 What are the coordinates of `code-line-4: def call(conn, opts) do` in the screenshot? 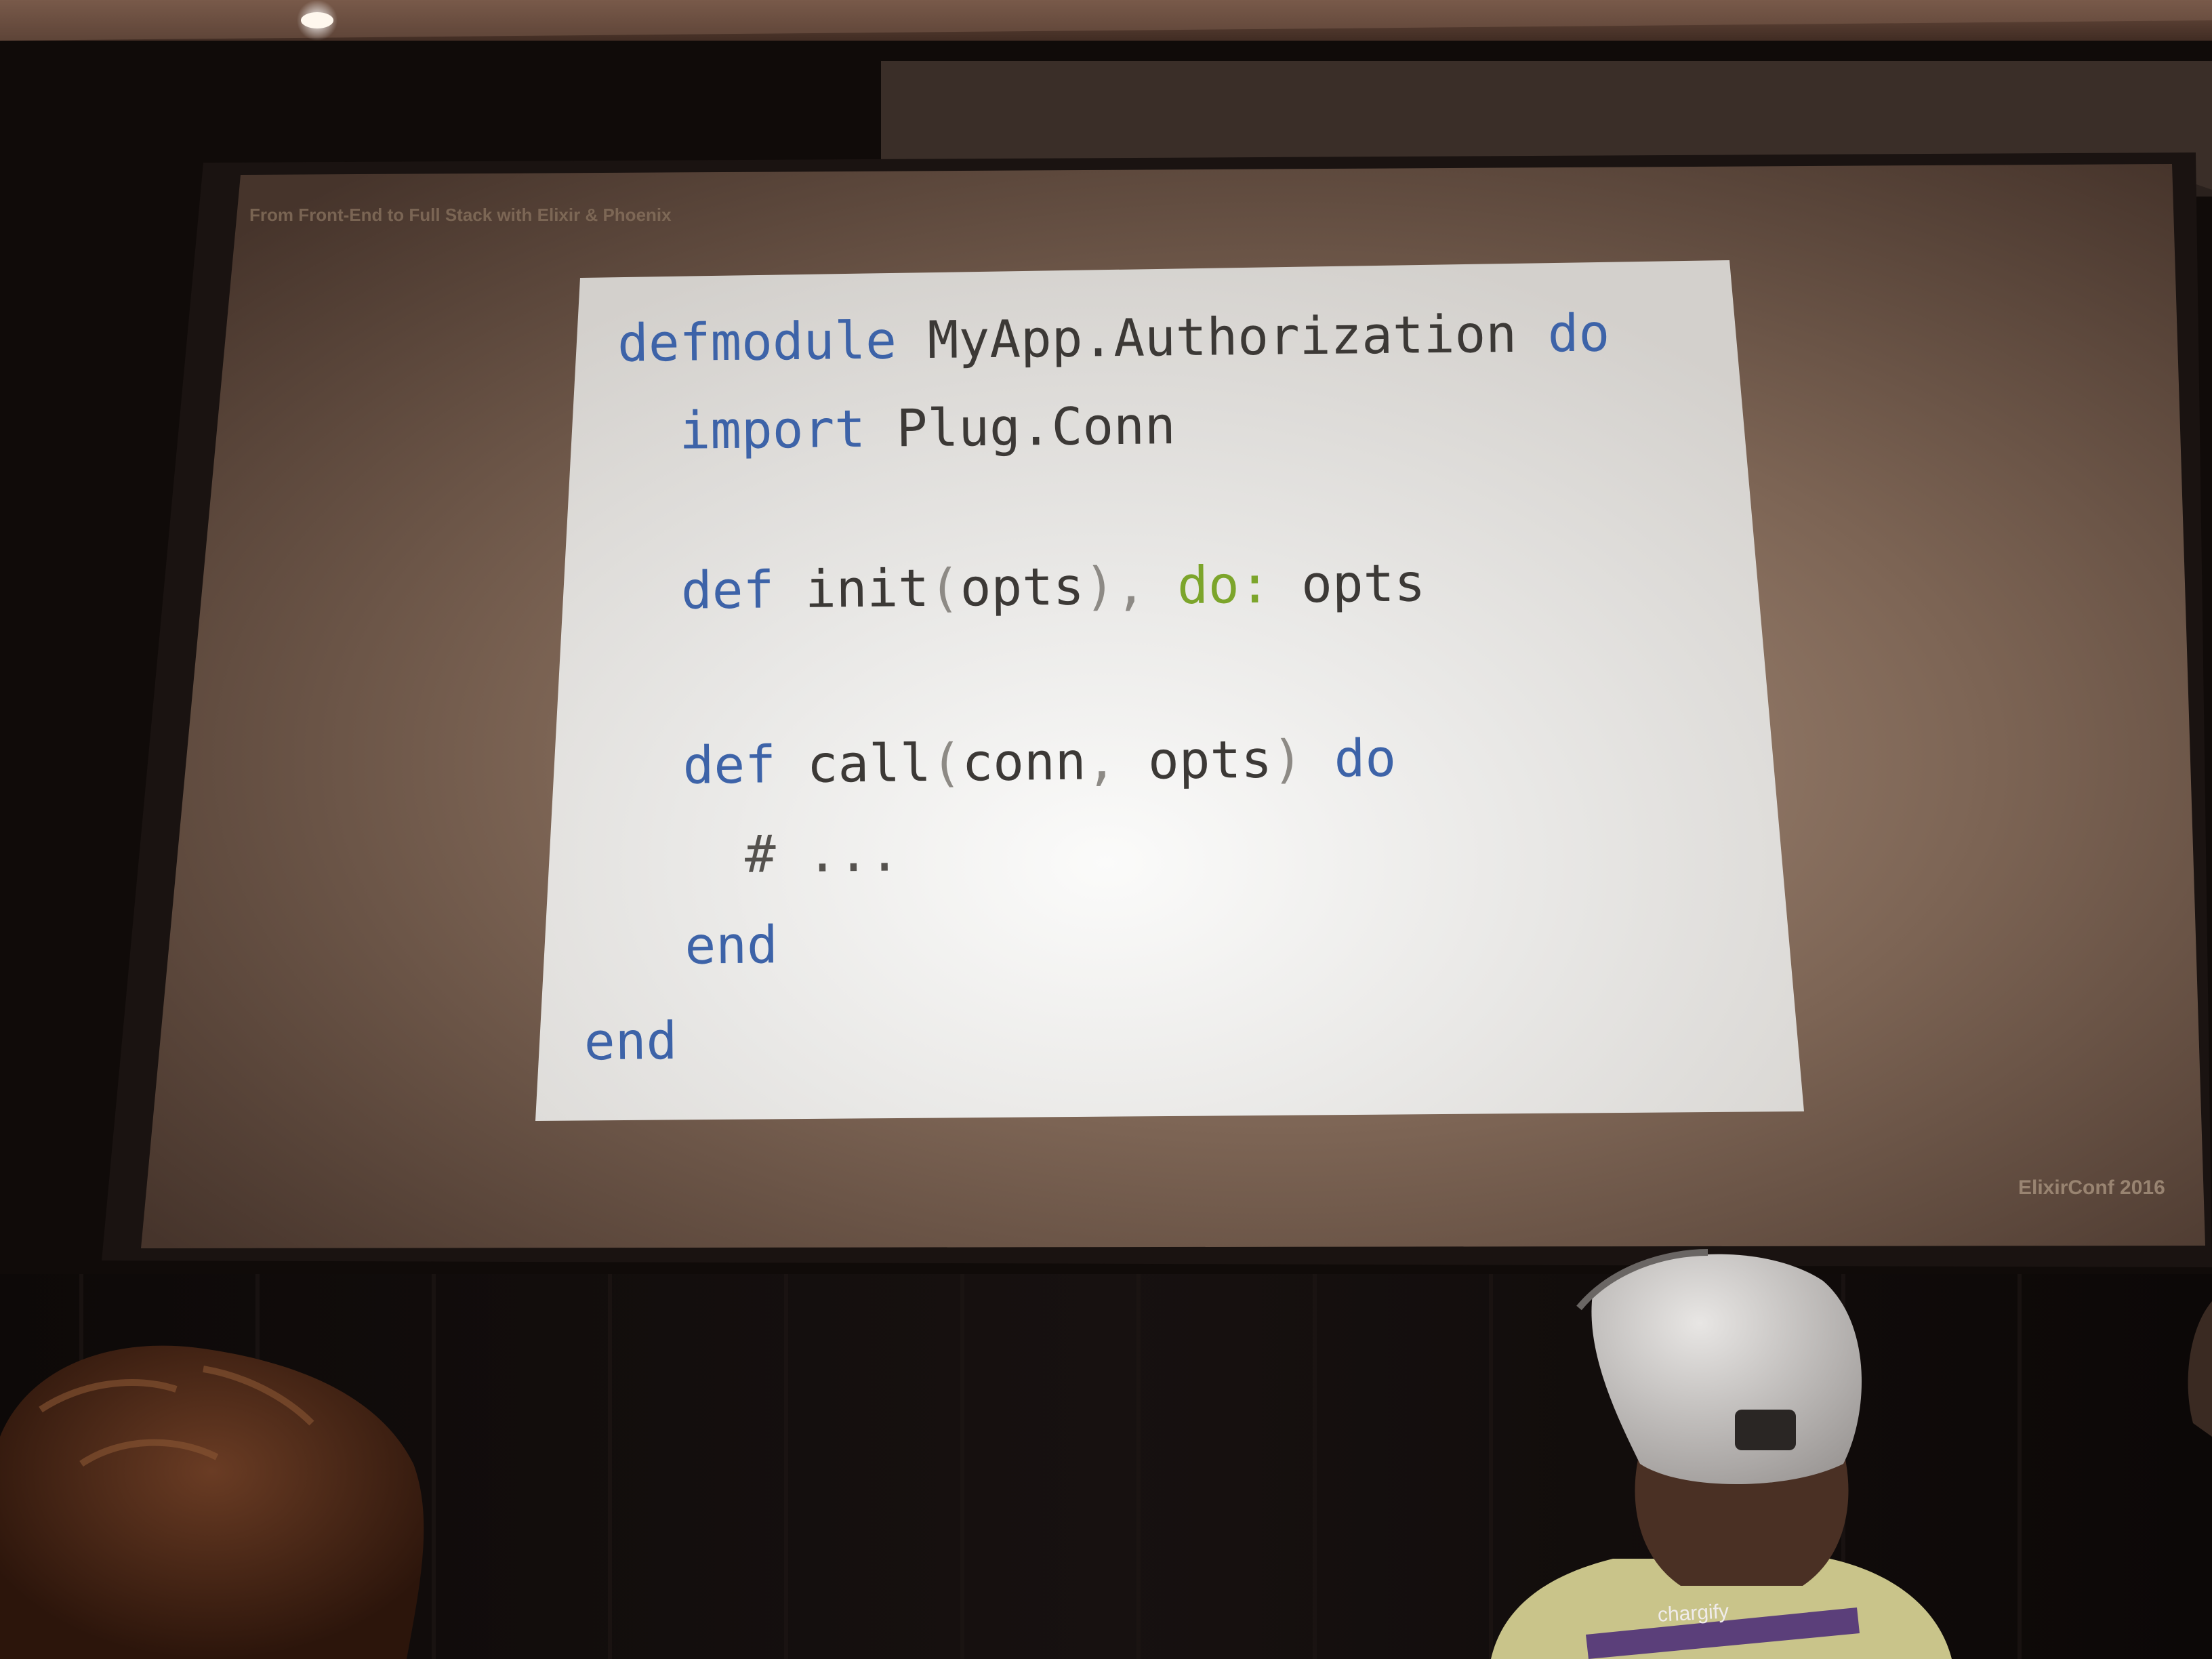 It's located at (1039, 762).